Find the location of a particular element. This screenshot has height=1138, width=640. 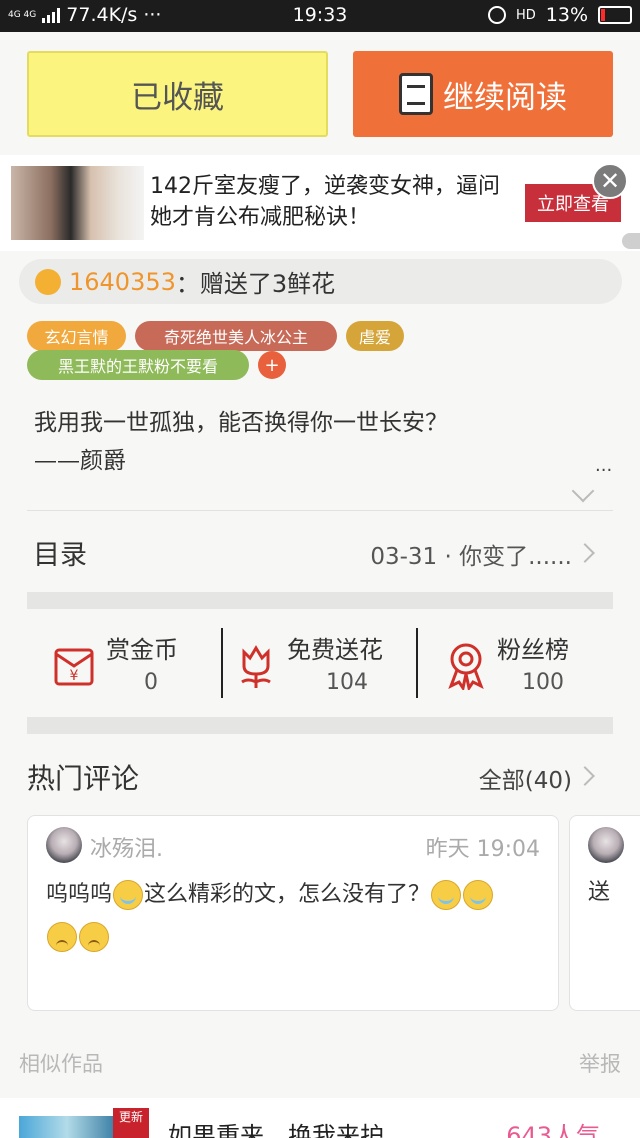

comment-text: 送 is located at coordinates (599, 892).